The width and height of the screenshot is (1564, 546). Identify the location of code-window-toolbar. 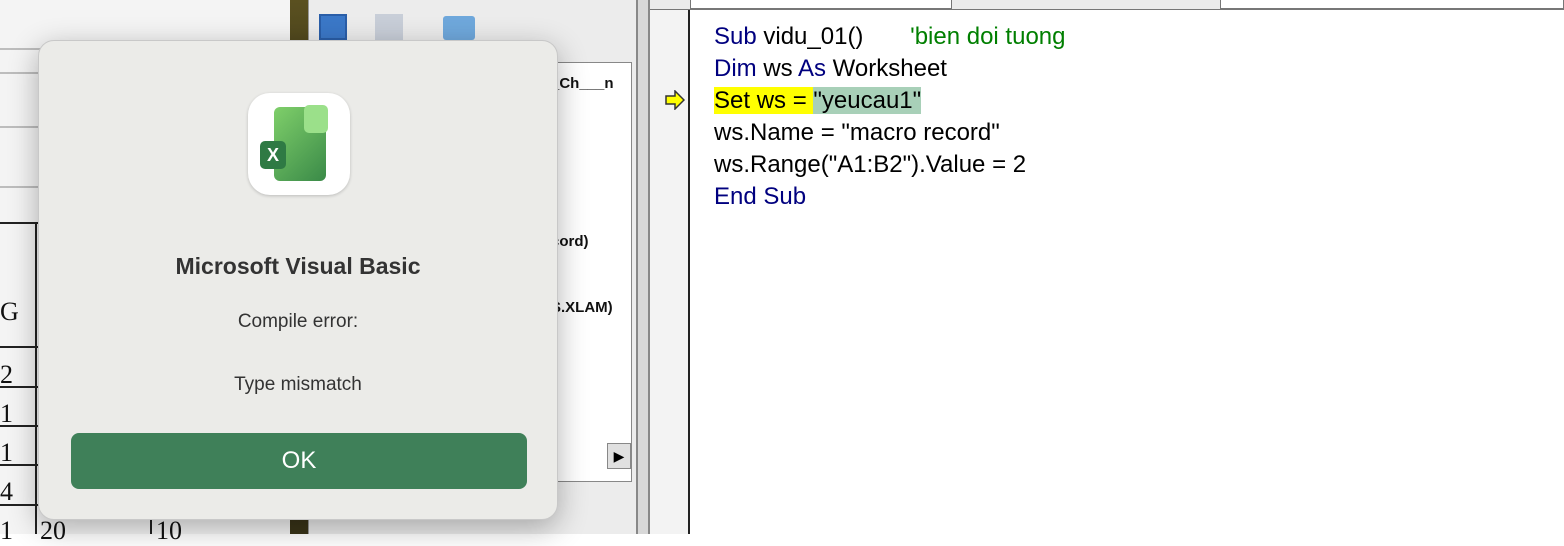
(1107, 5).